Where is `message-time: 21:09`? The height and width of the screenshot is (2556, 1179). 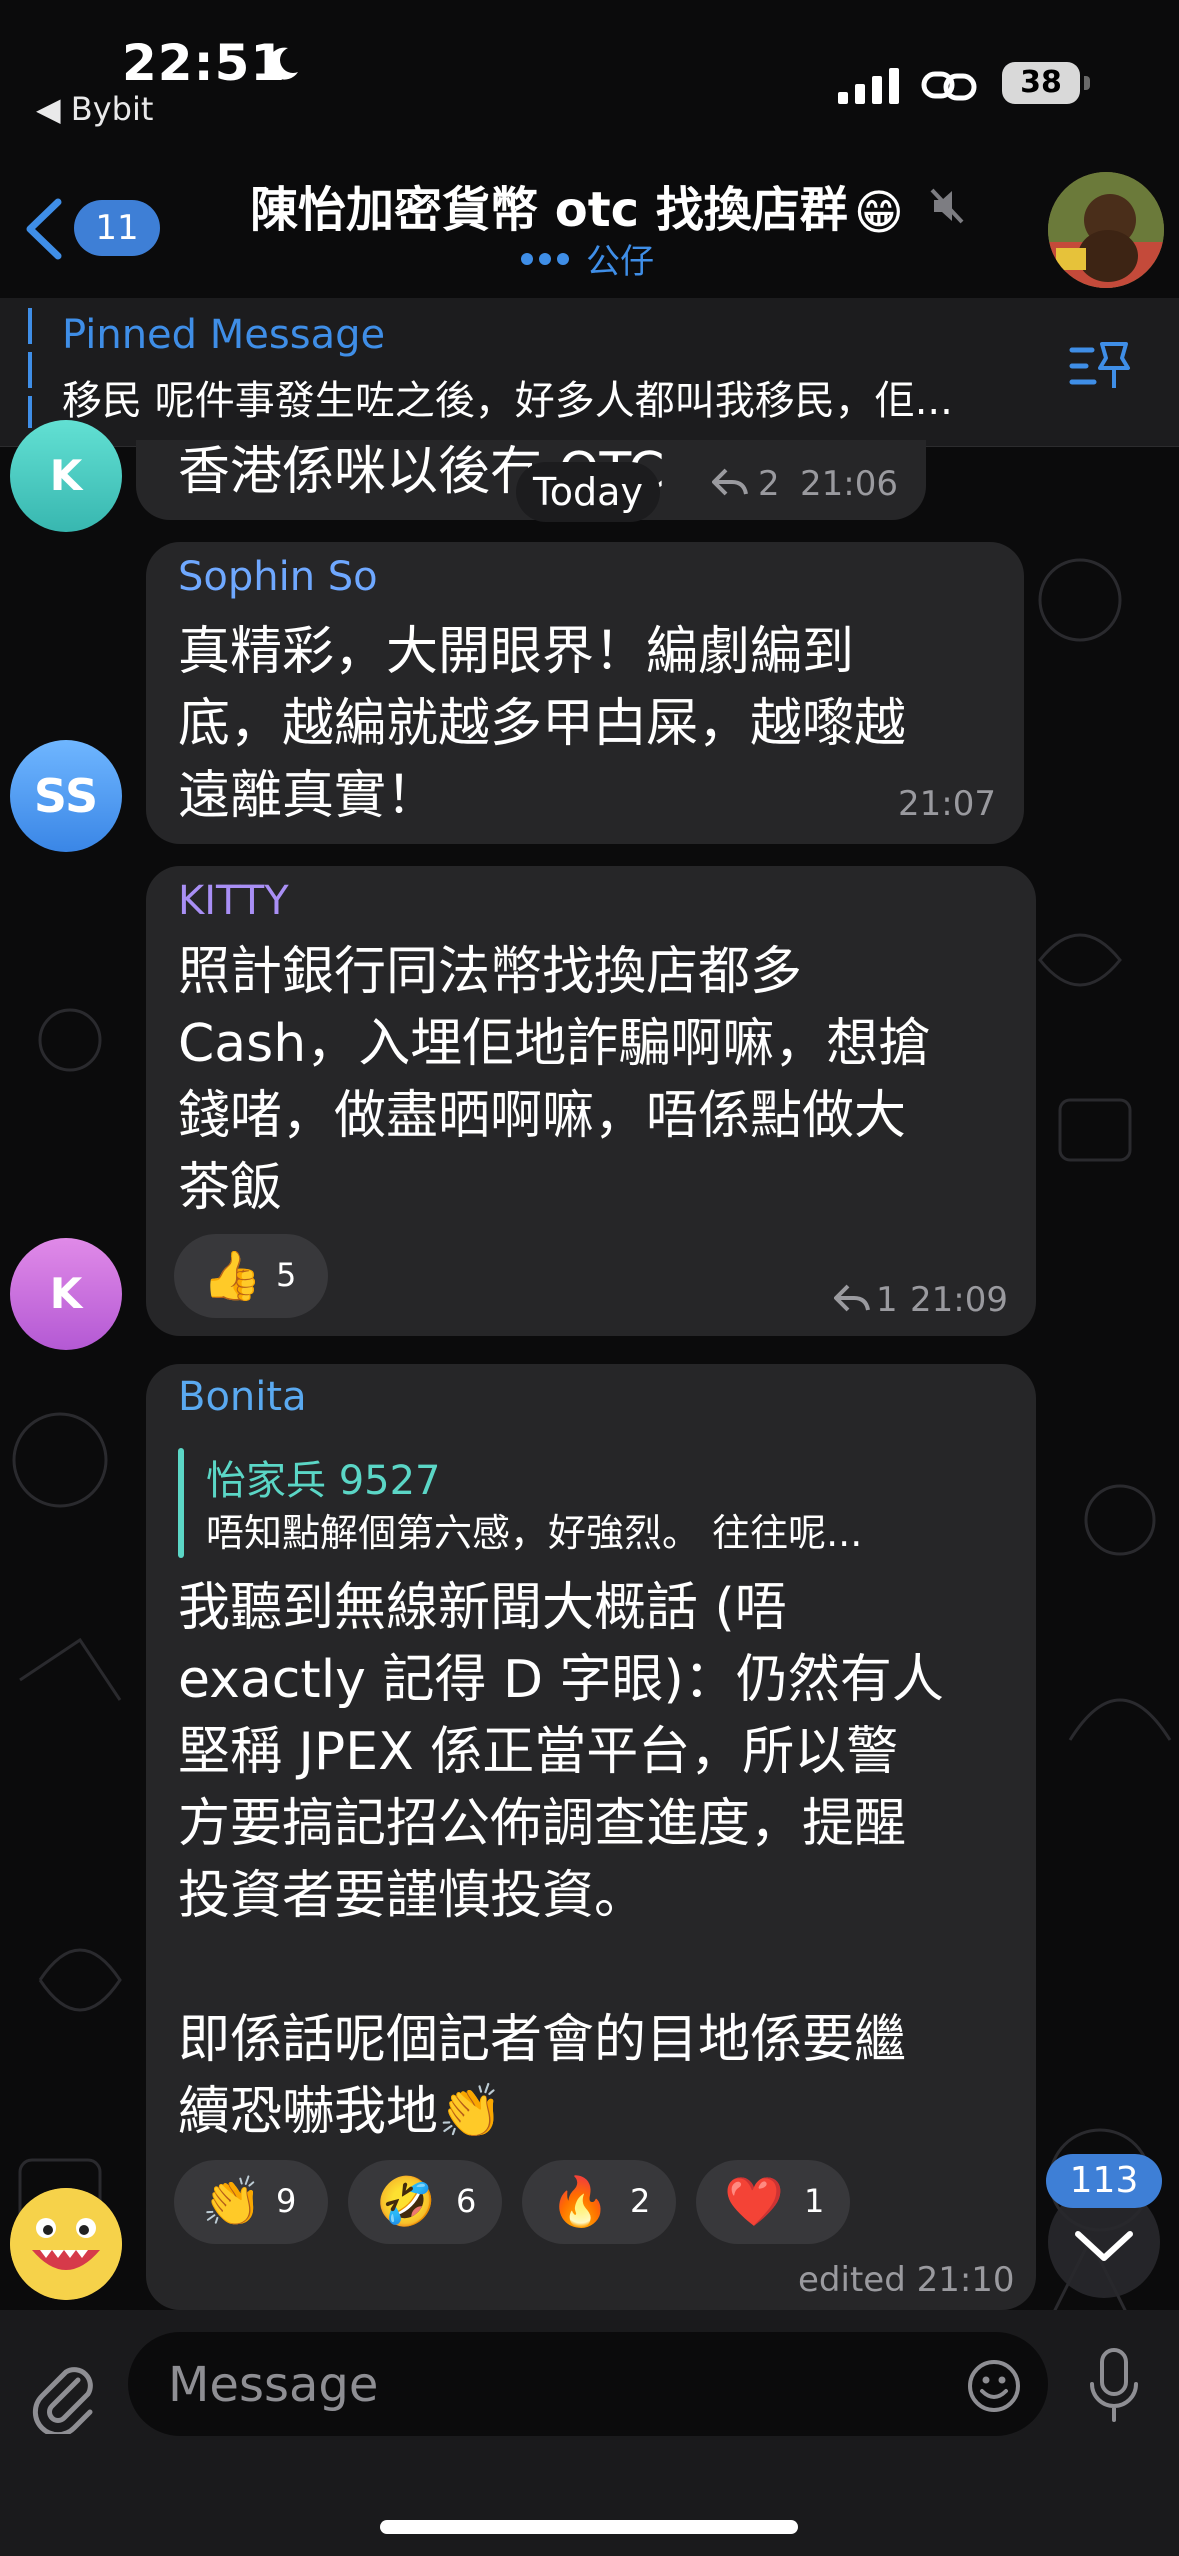 message-time: 21:09 is located at coordinates (959, 1300).